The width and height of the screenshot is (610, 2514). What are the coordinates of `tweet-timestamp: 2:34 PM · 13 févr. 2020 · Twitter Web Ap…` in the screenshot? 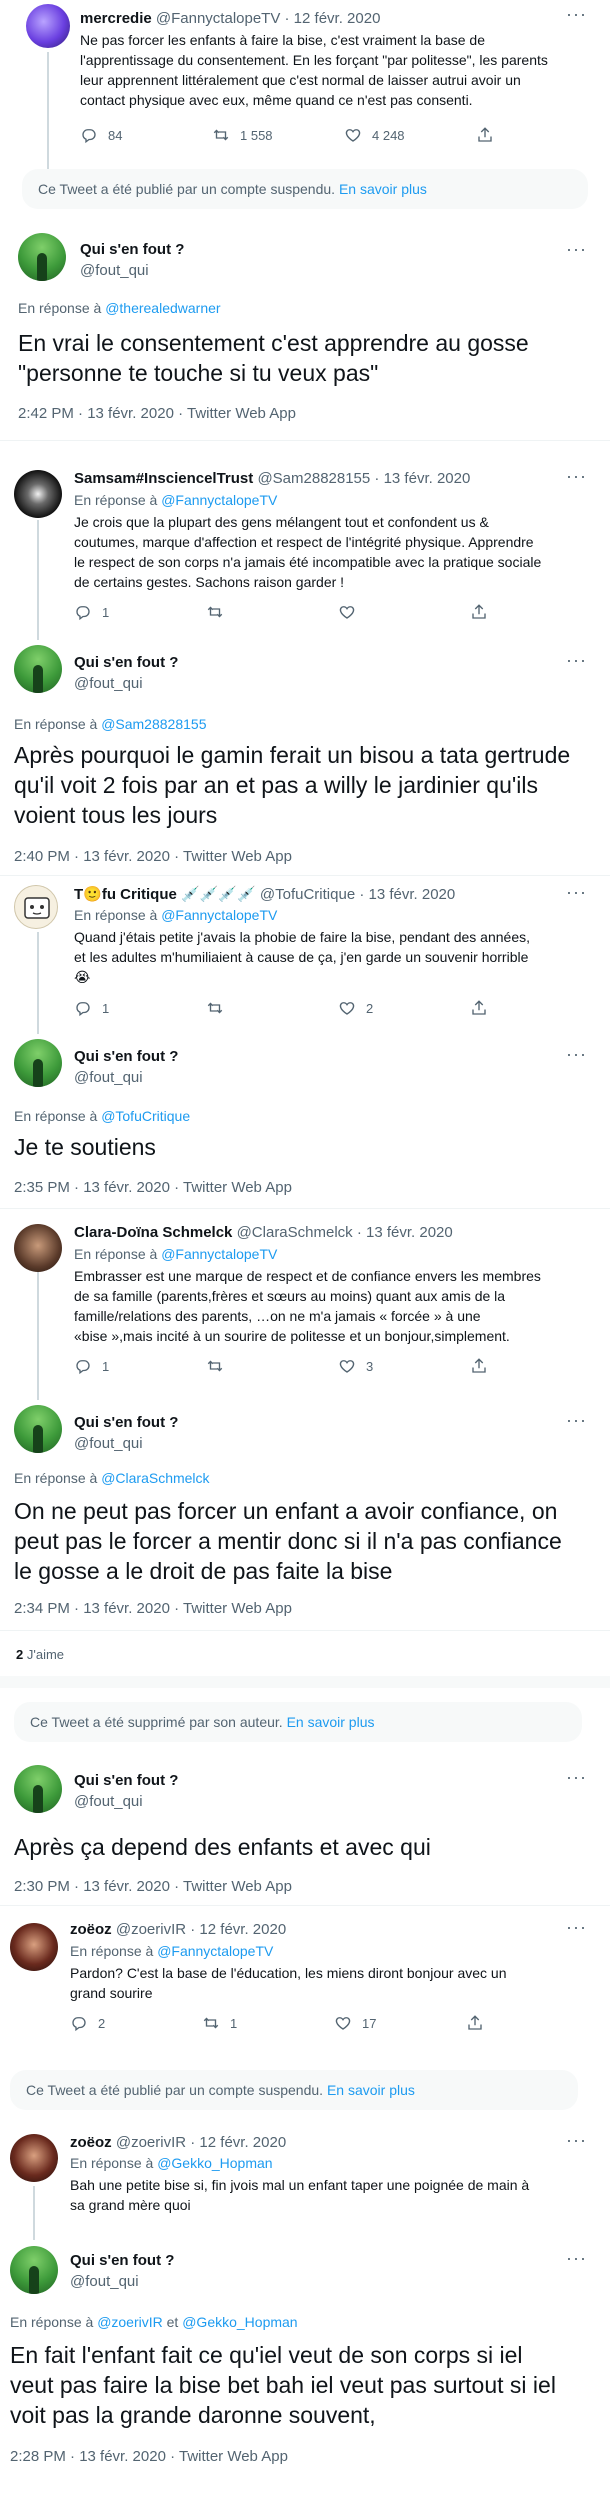 It's located at (153, 1608).